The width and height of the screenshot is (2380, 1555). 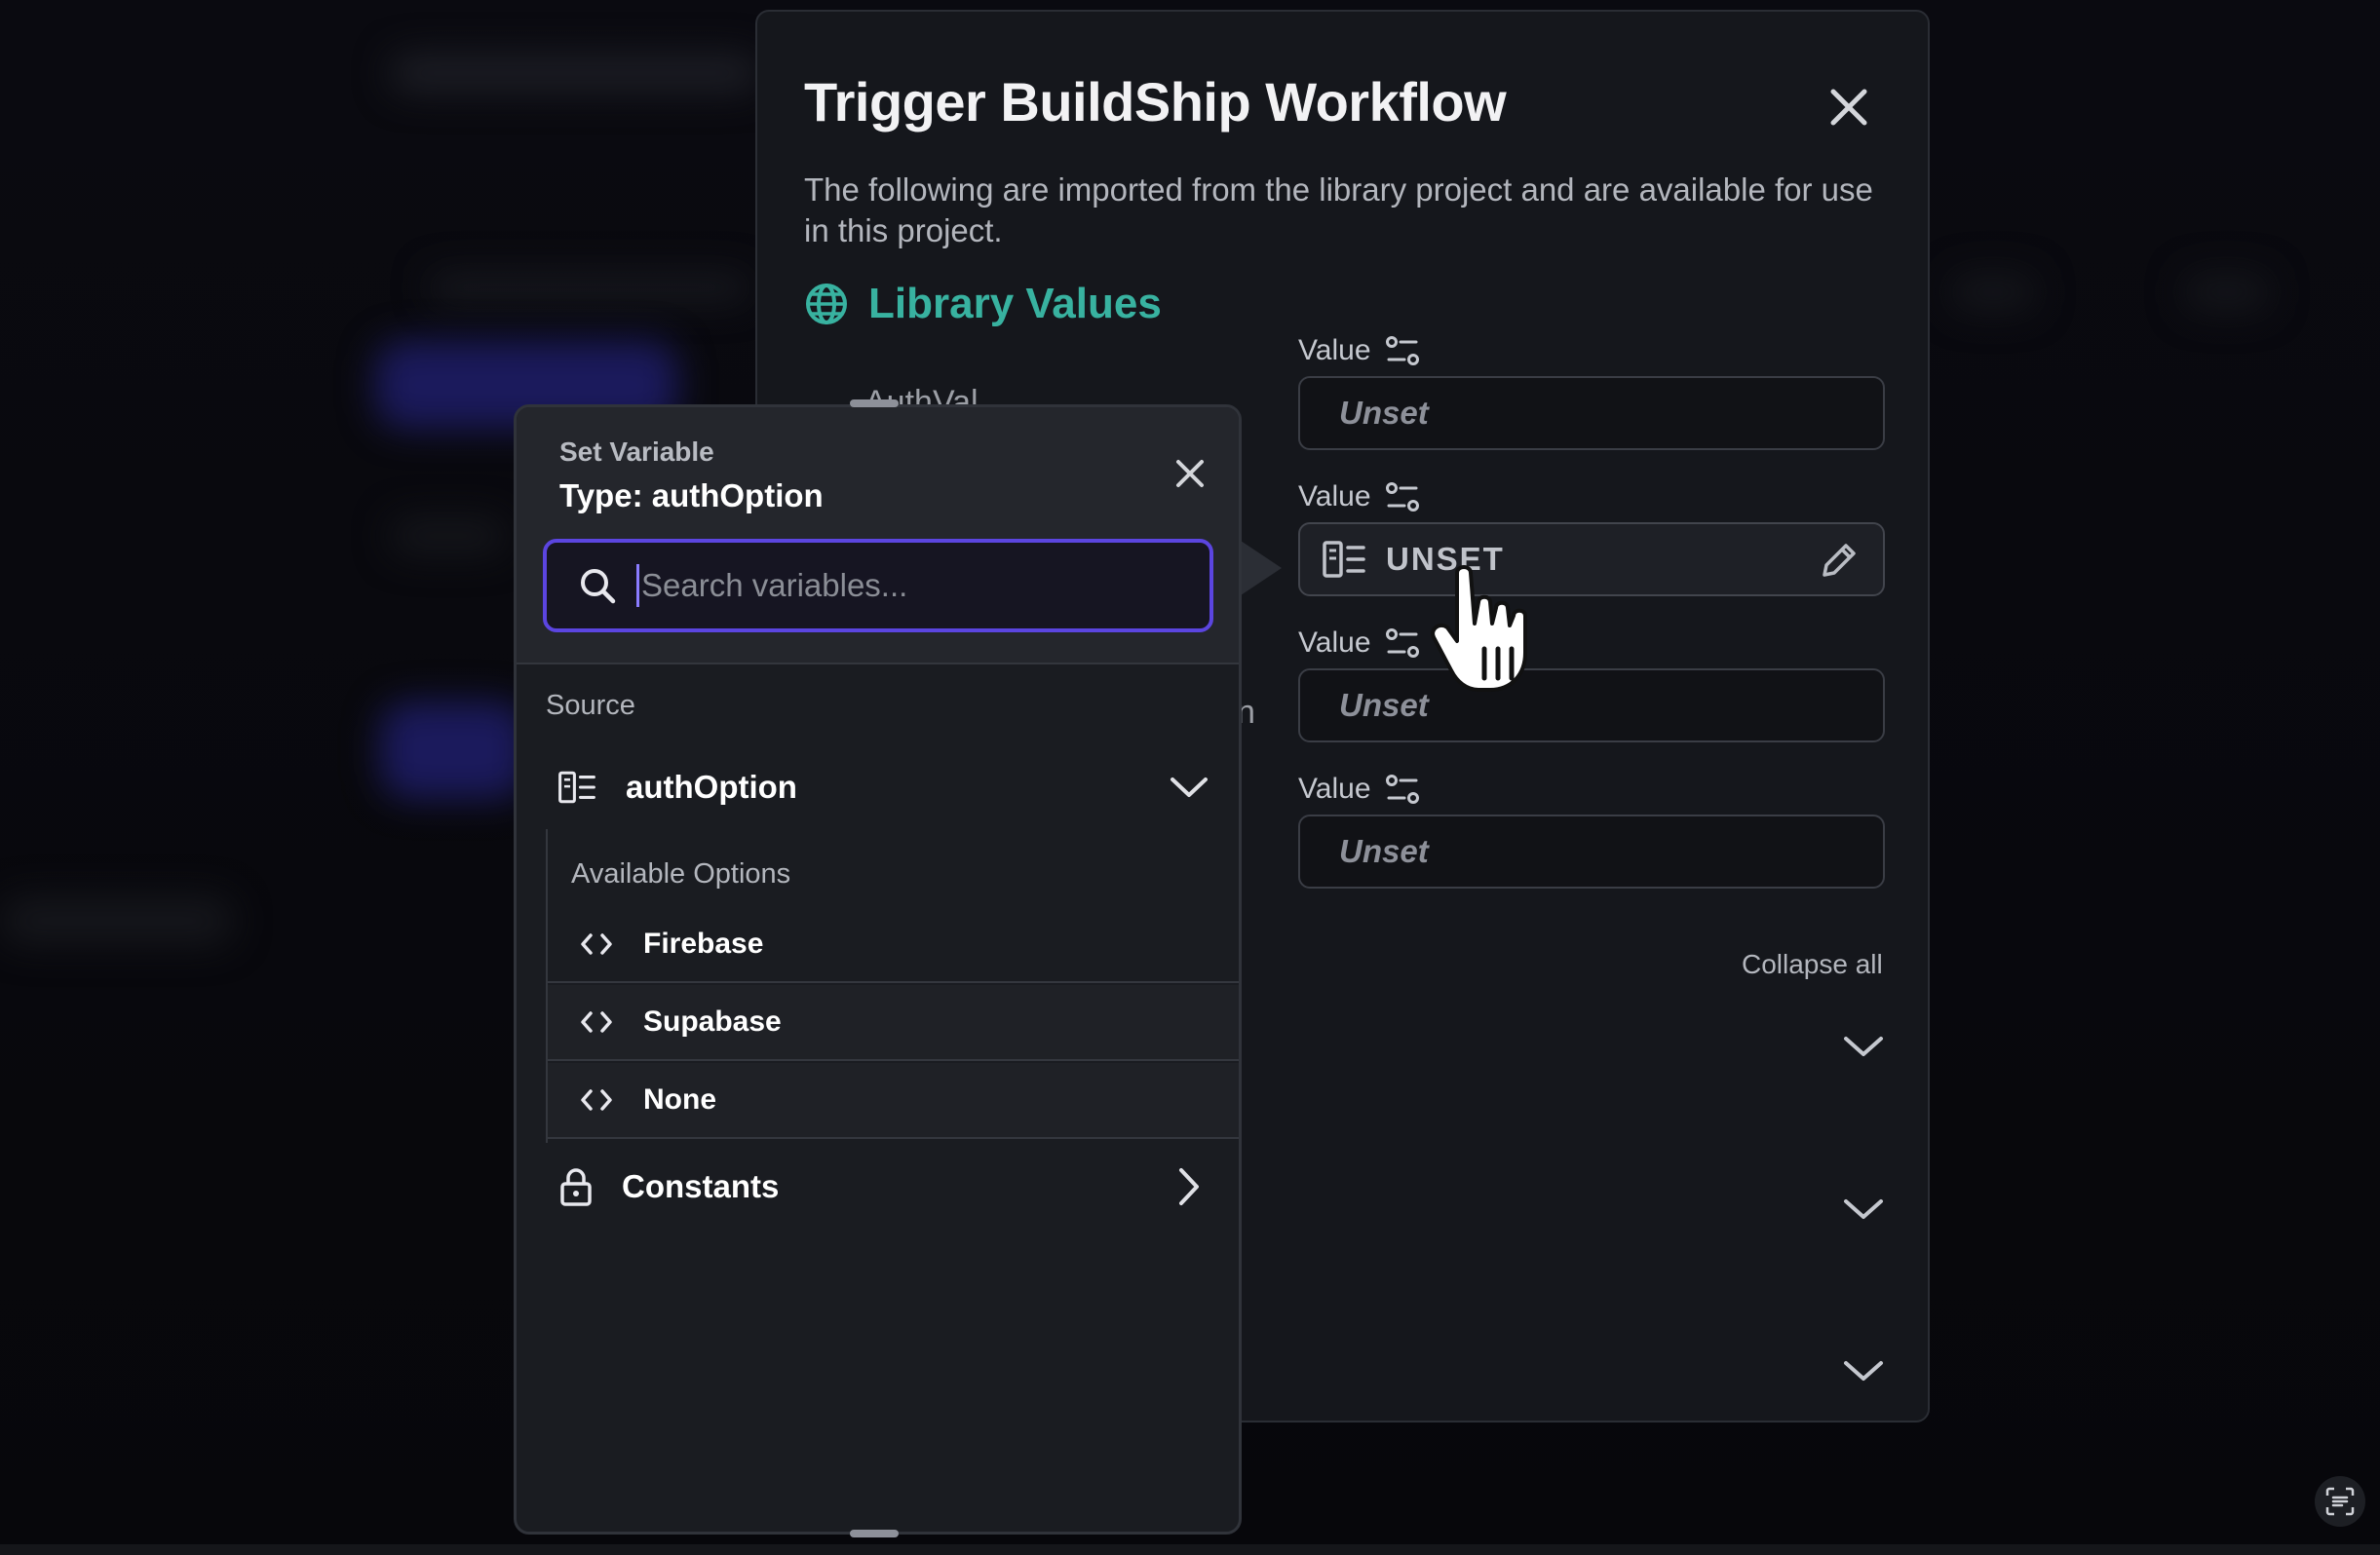 I want to click on search-icon, so click(x=598, y=586).